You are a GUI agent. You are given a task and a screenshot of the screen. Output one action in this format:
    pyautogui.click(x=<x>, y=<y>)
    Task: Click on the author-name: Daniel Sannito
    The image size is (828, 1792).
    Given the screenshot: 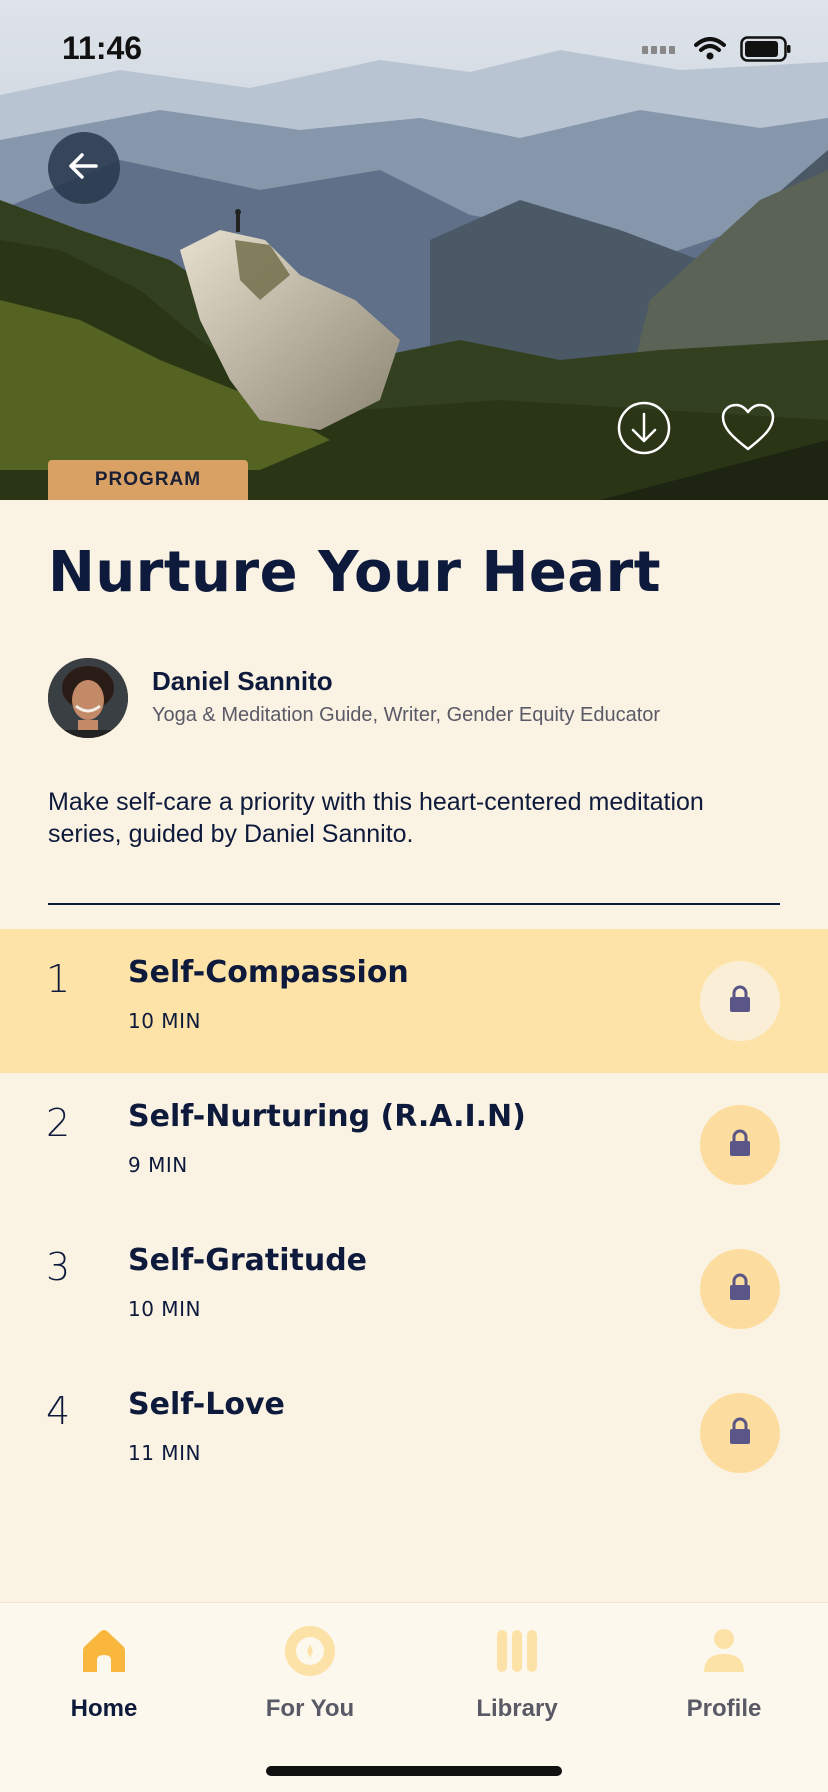 What is the action you would take?
    pyautogui.click(x=242, y=681)
    